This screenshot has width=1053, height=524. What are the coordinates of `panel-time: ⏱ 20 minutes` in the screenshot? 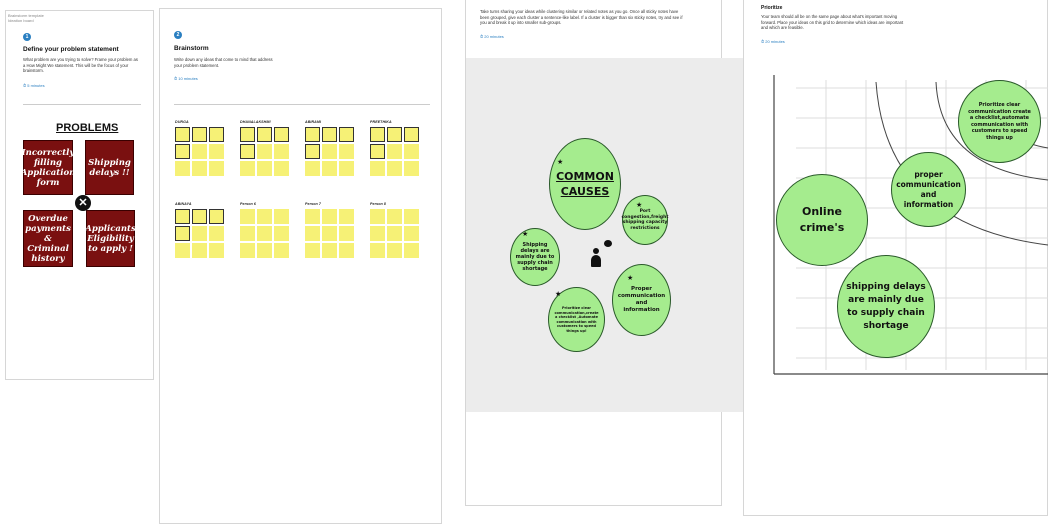 It's located at (773, 41).